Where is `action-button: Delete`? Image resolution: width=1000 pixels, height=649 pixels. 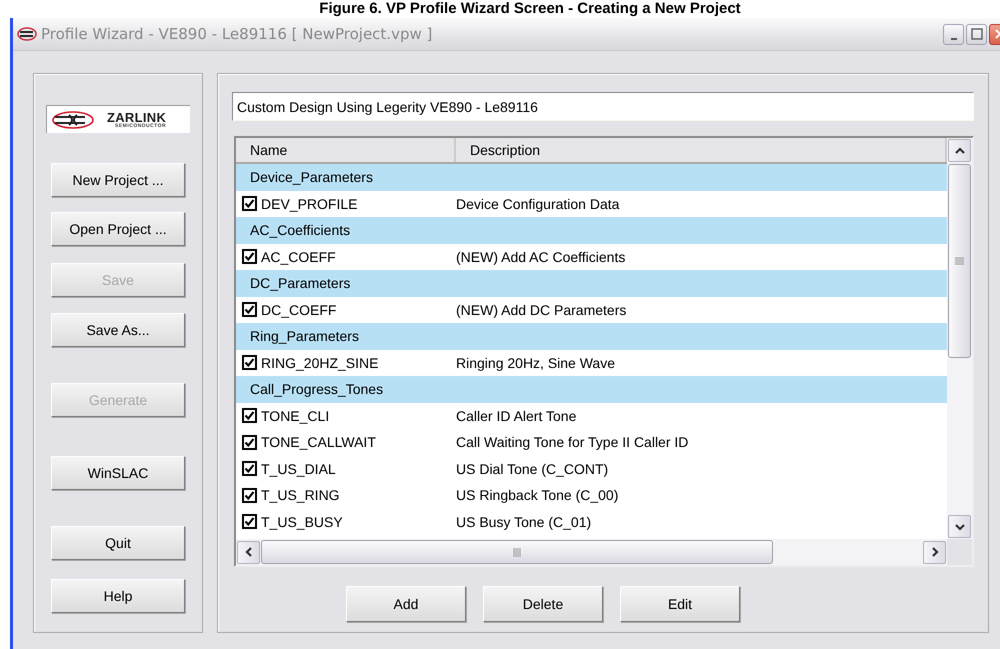
action-button: Delete is located at coordinates (543, 604).